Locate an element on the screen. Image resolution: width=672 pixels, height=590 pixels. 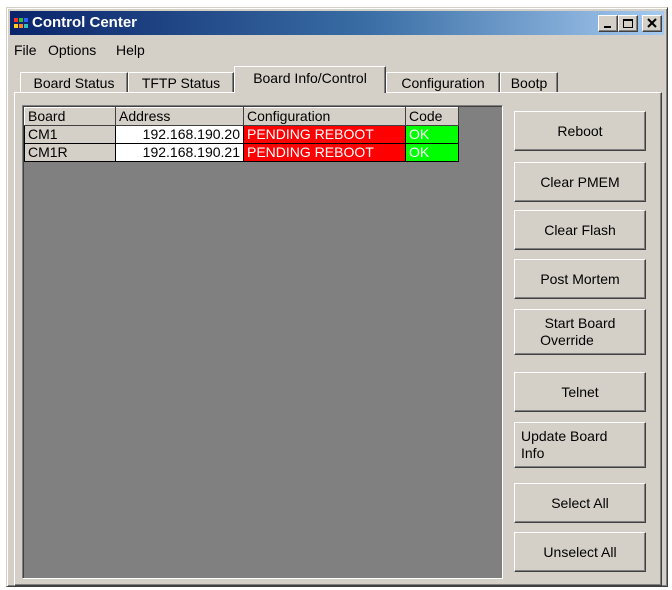
start-board-override-button: Start Board Override is located at coordinates (580, 332).